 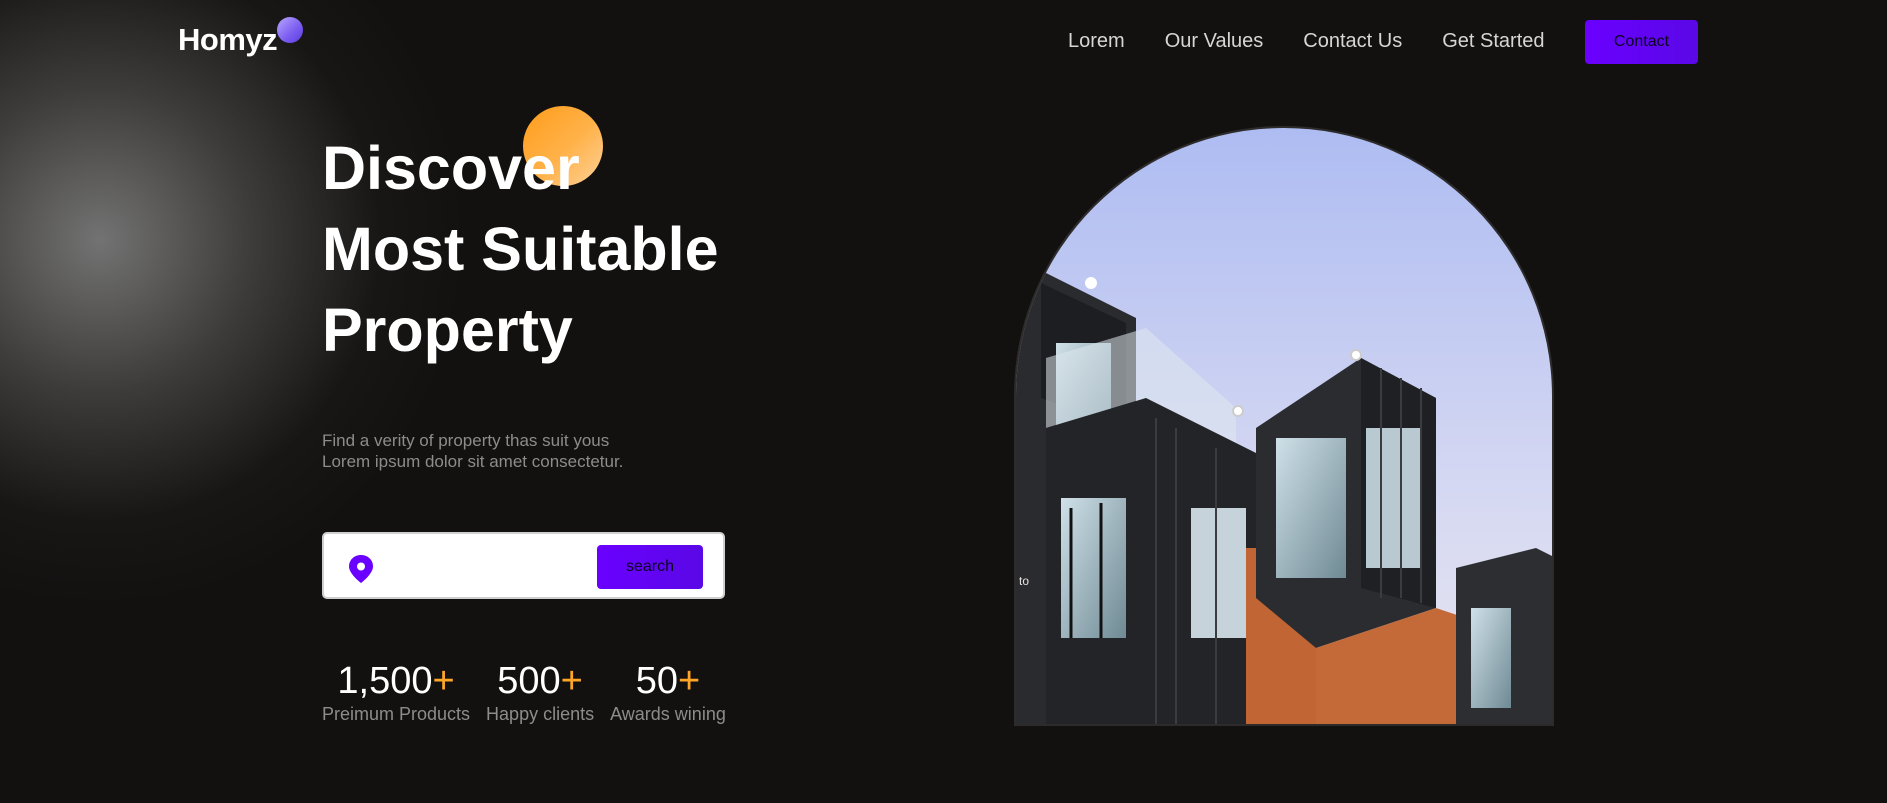 I want to click on stat-number: 1,500+, so click(x=396, y=681).